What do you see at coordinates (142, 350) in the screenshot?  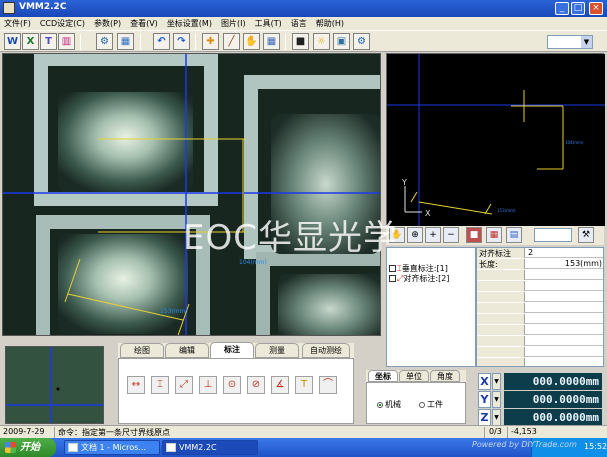 I see `tab-draw: 绘图` at bounding box center [142, 350].